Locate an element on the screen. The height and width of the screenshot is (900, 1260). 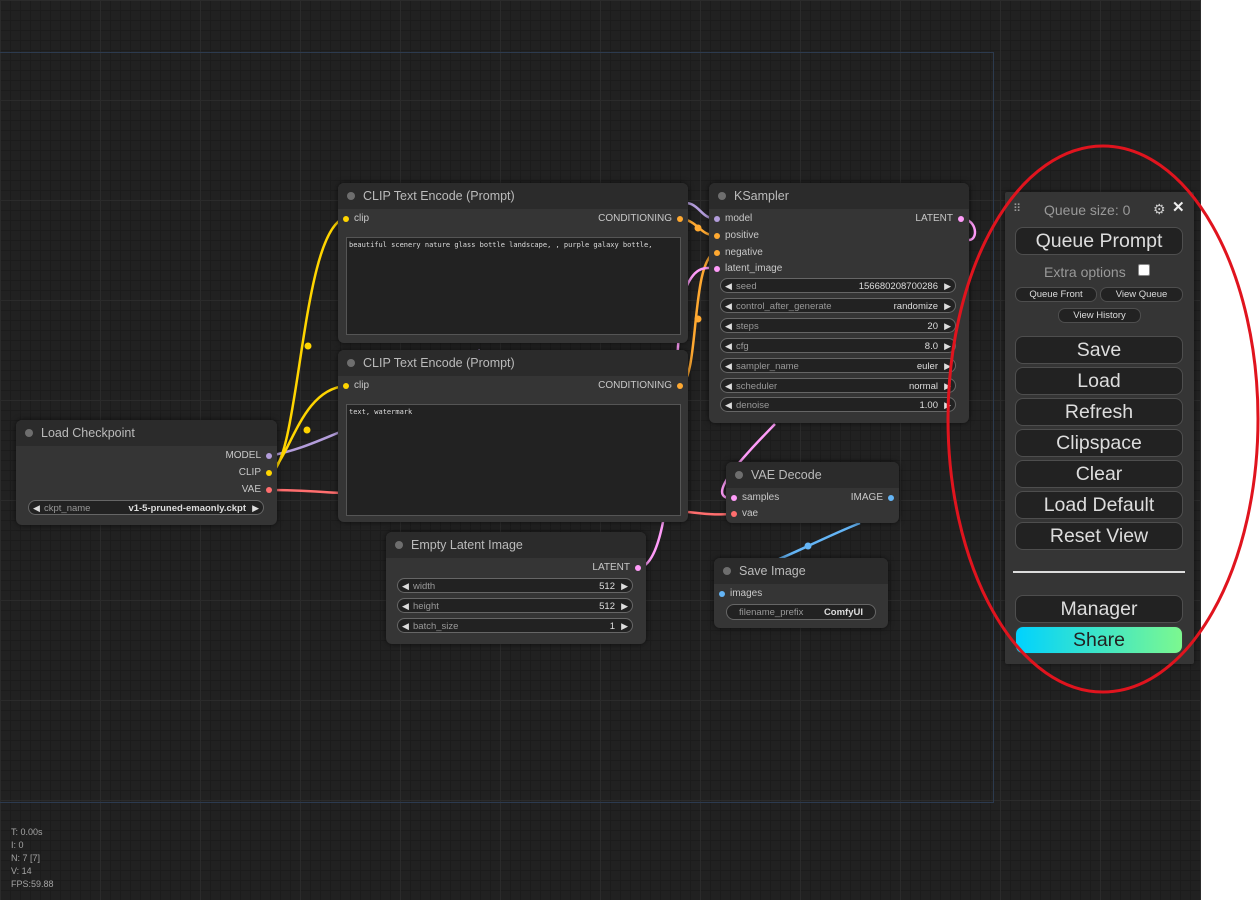
node-title: VAE Decode is located at coordinates (812, 475).